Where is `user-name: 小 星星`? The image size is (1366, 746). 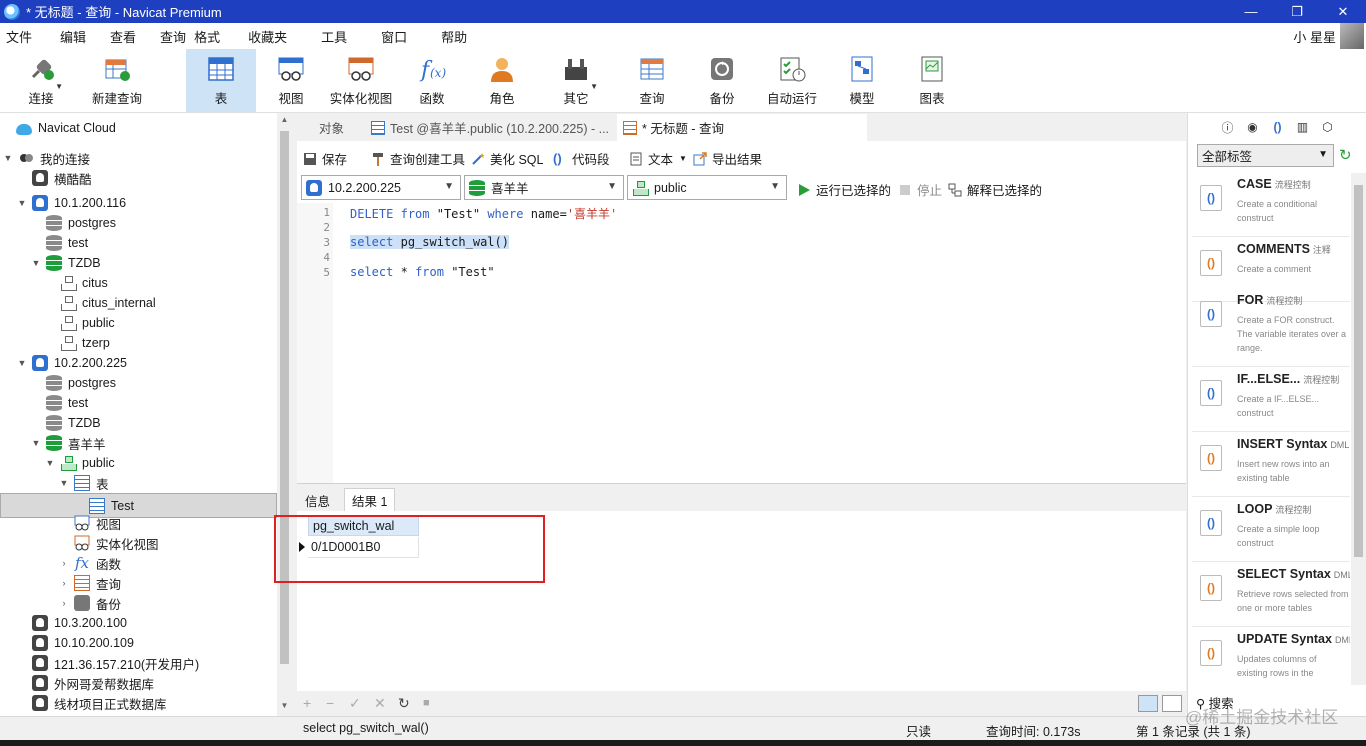
user-name: 小 星星 is located at coordinates (1314, 36).